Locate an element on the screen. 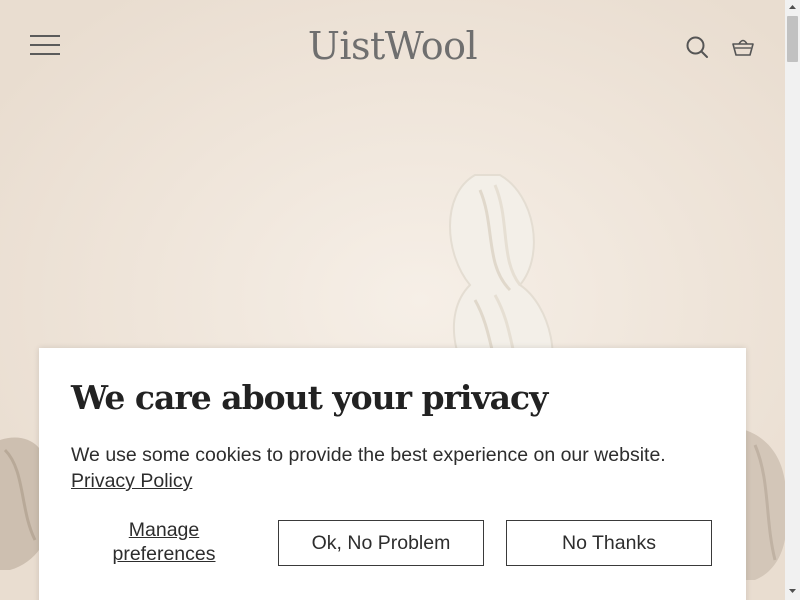 The width and height of the screenshot is (800, 600). vertical-scrollbar is located at coordinates (792, 300).